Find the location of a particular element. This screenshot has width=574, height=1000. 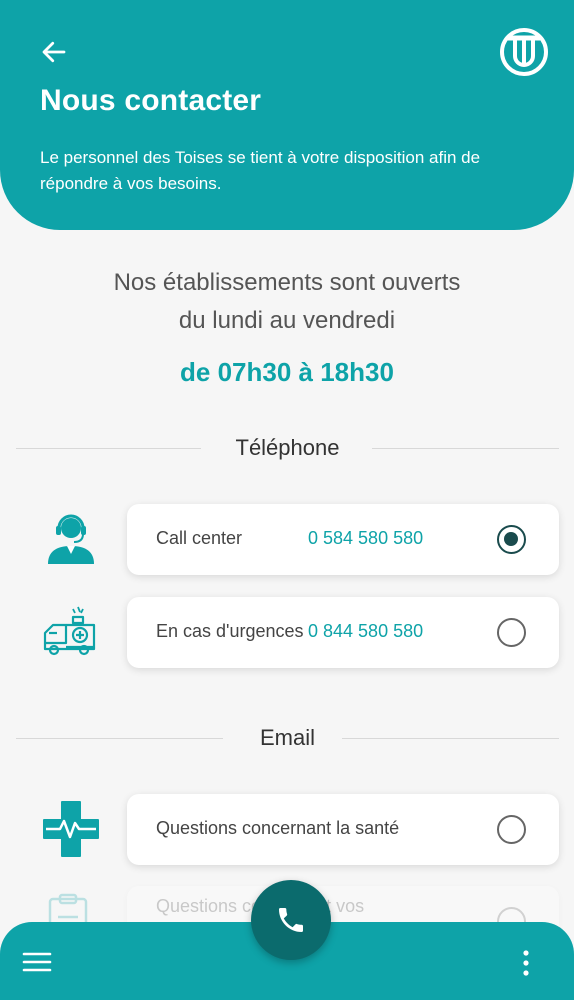

phone-number: 0 584 580 580 is located at coordinates (365, 538).